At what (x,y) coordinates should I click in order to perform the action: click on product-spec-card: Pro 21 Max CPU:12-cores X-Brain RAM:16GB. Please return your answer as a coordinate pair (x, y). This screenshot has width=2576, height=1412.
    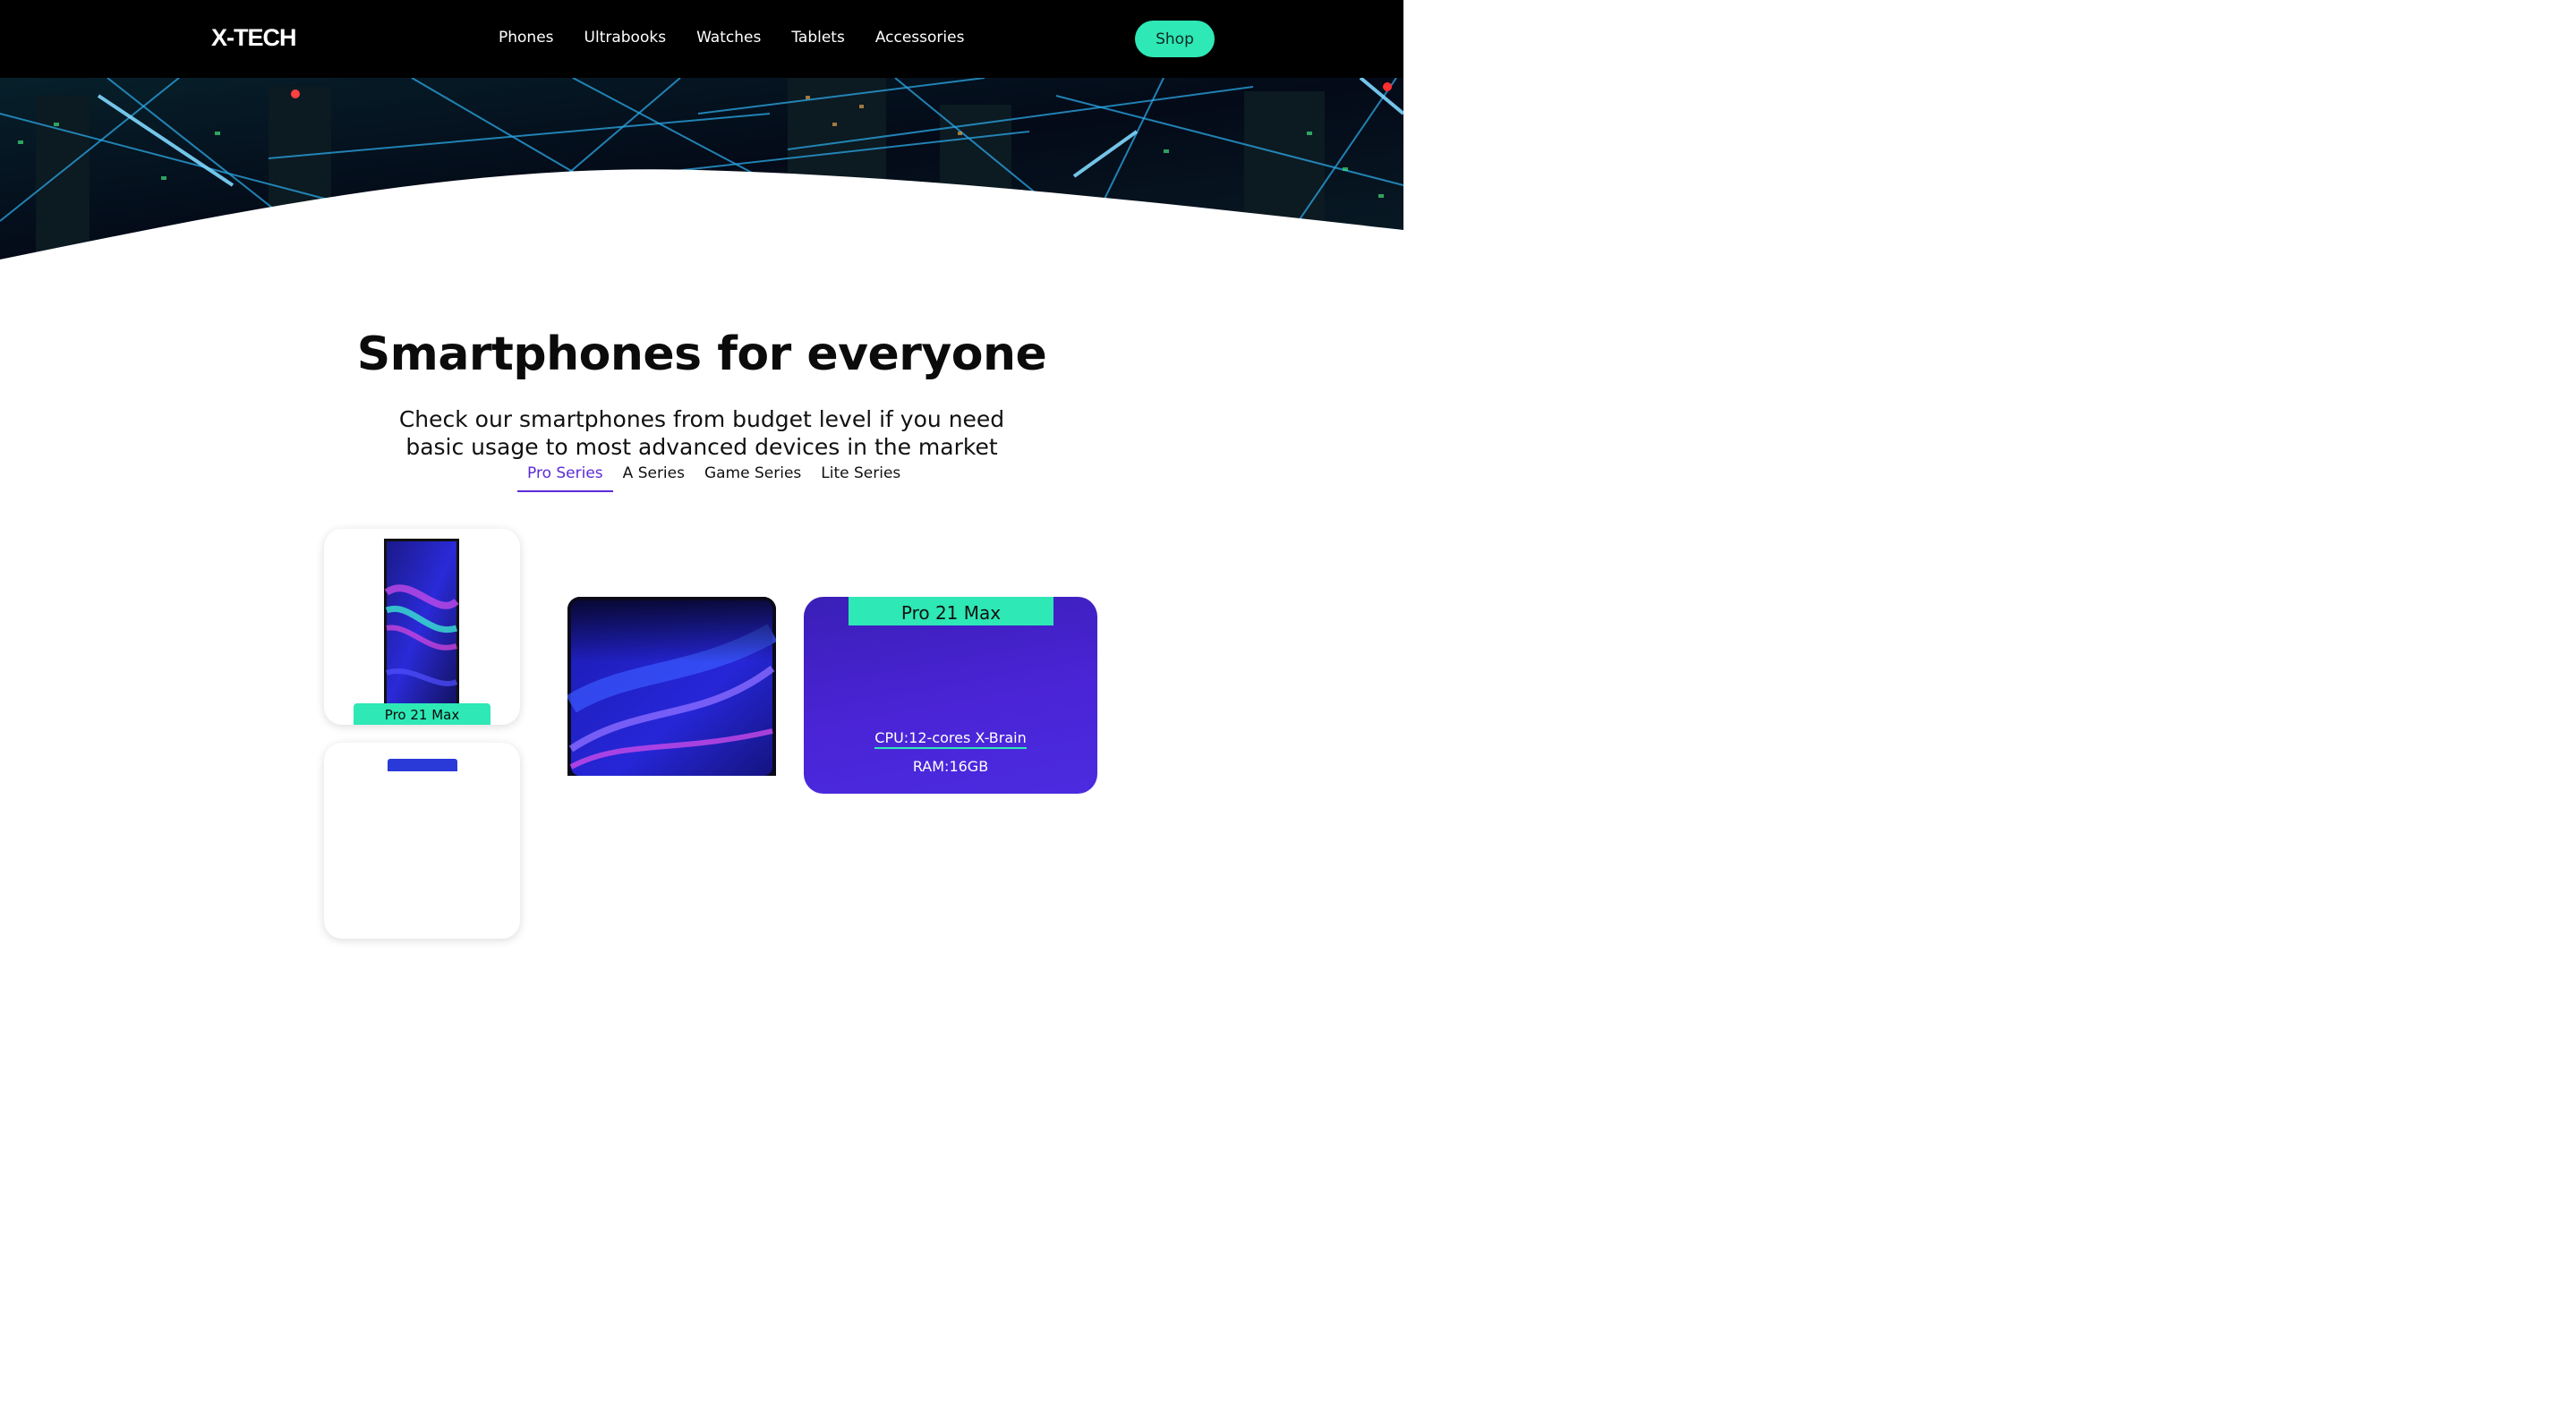
    Looking at the image, I should click on (950, 695).